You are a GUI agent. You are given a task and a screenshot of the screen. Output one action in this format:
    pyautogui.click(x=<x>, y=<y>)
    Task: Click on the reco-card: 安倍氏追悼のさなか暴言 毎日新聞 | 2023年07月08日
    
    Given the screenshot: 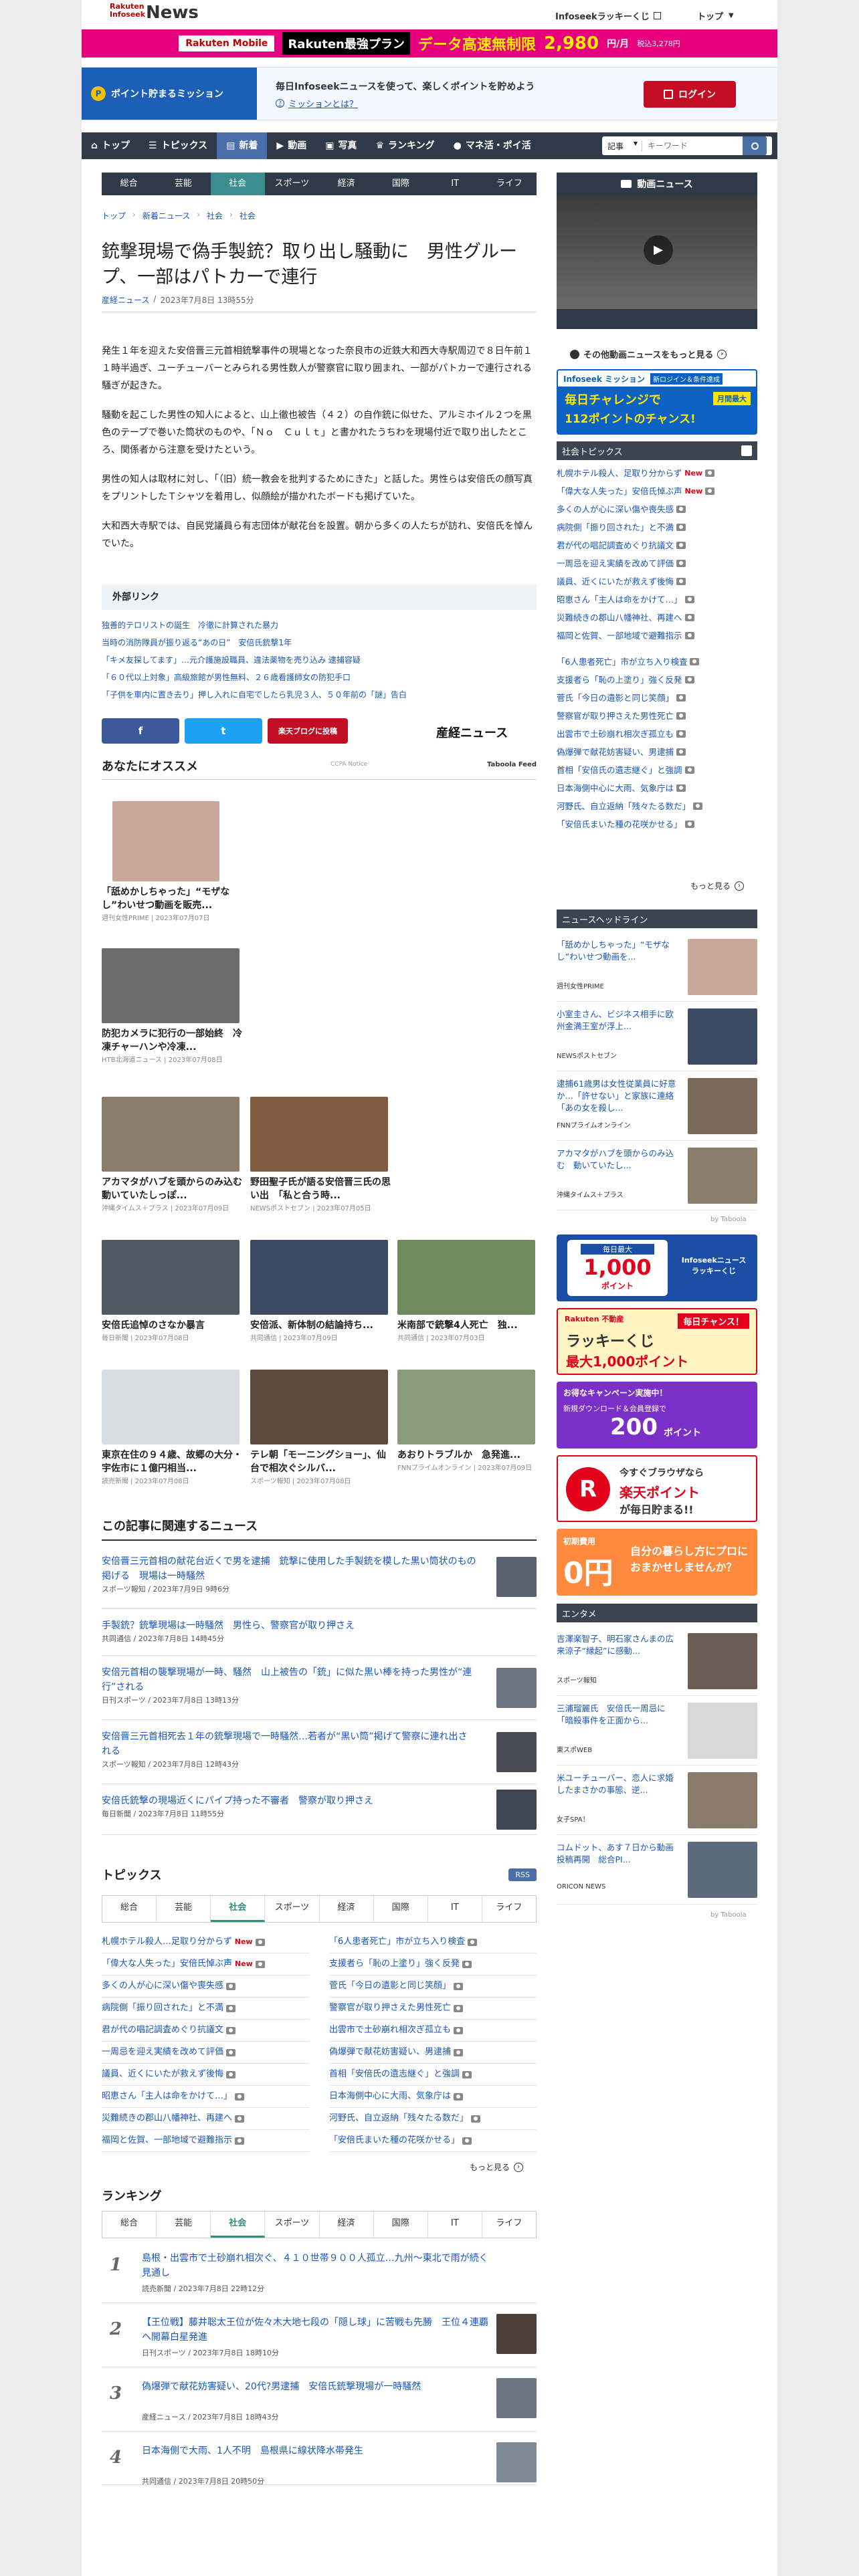 What is the action you would take?
    pyautogui.click(x=172, y=1291)
    